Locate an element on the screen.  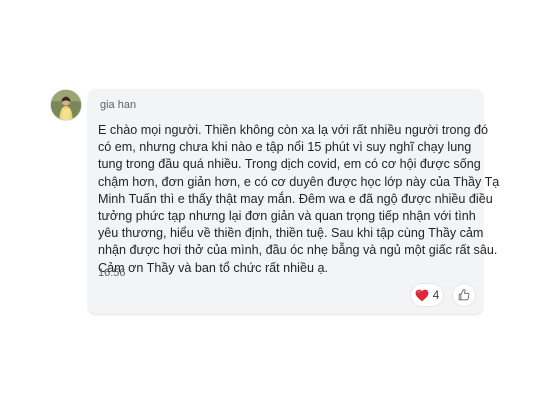
avatar-photo is located at coordinates (66, 105).